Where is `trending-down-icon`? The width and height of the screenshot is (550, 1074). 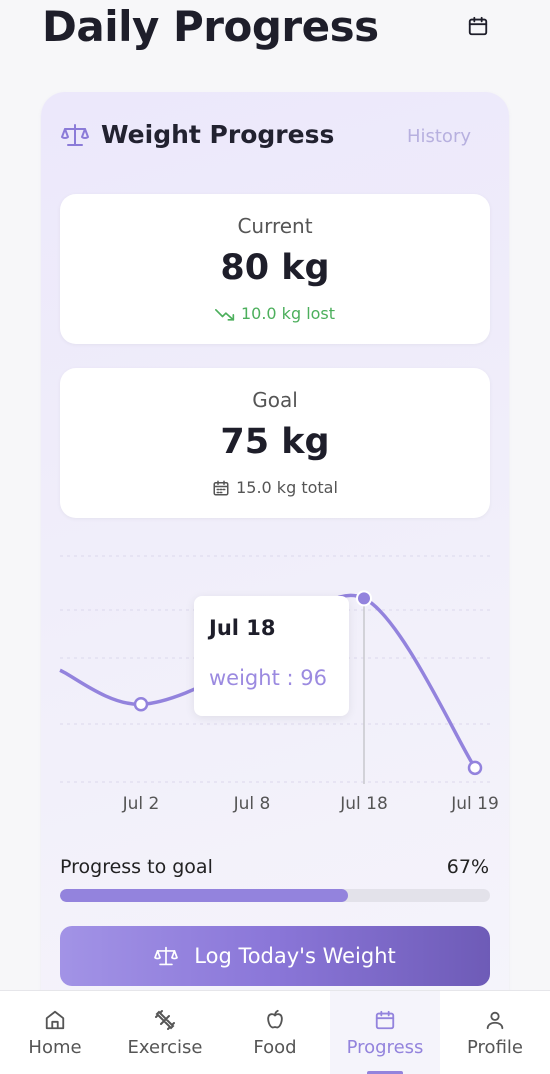
trending-down-icon is located at coordinates (224, 314).